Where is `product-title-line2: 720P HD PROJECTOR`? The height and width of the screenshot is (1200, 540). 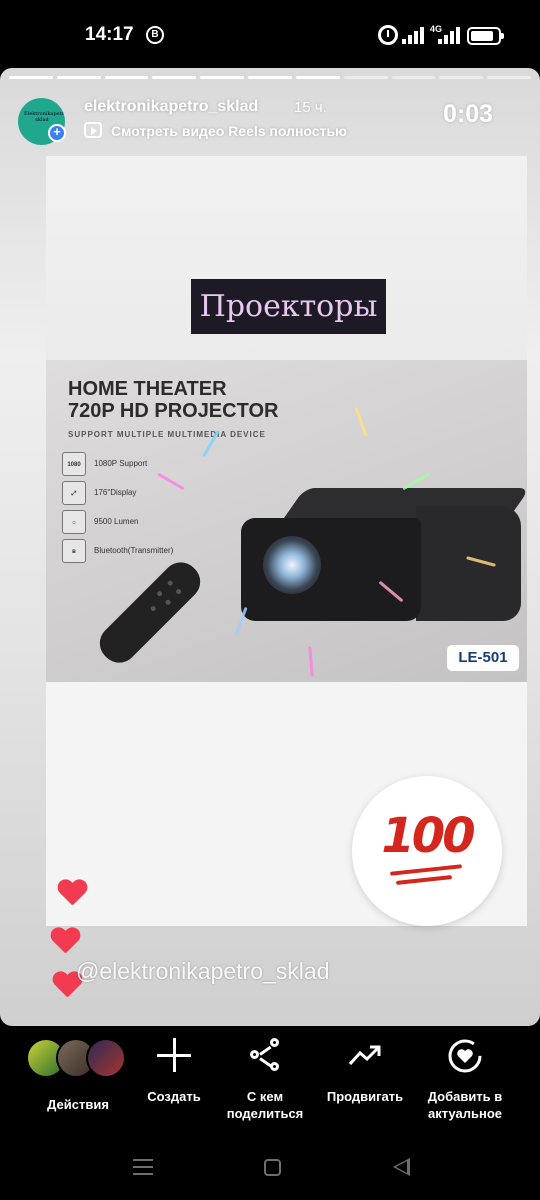
product-title-line2: 720P HD PROJECTOR is located at coordinates (173, 411).